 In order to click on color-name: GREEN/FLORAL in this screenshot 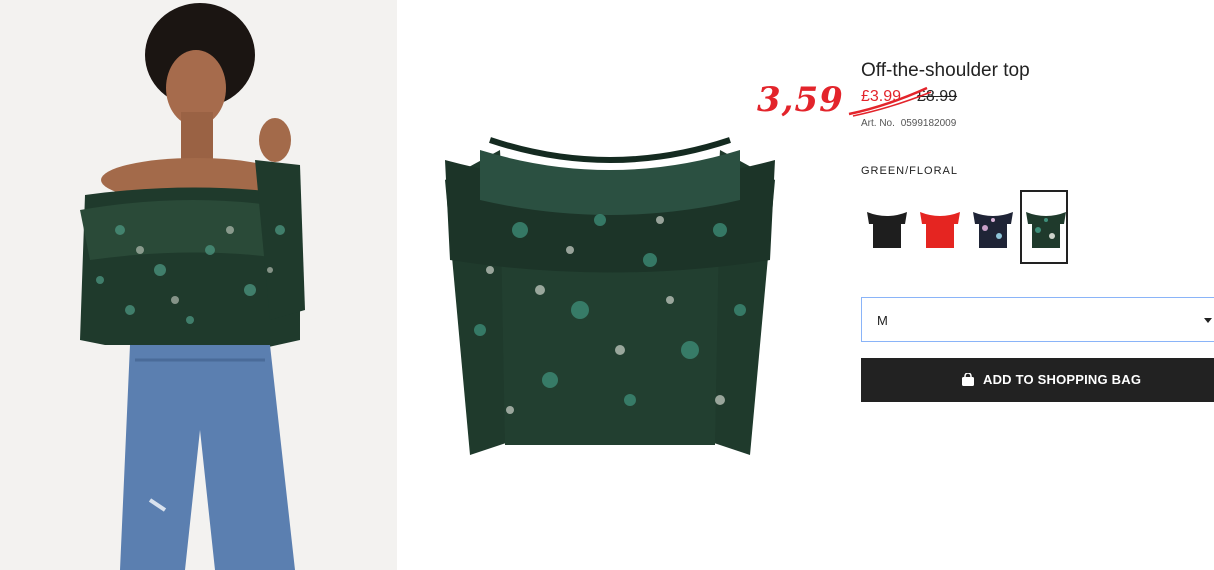, I will do `click(909, 171)`.